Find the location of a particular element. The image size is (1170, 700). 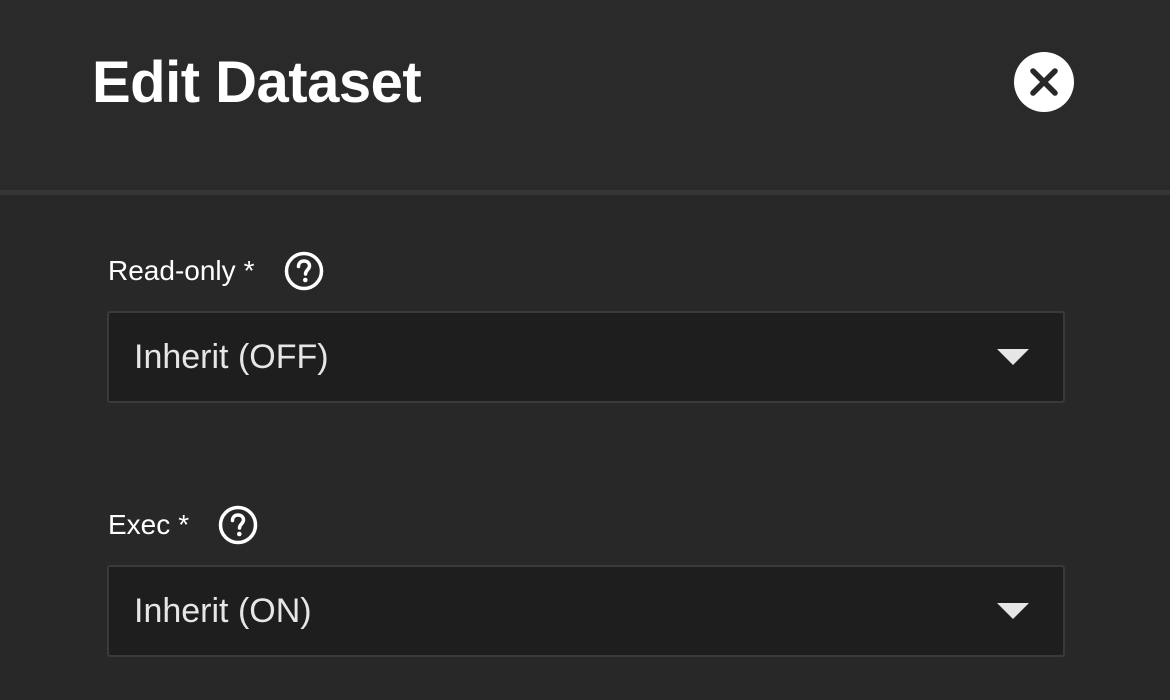

read-only-select-value: Inherit (OFF) is located at coordinates (231, 357).